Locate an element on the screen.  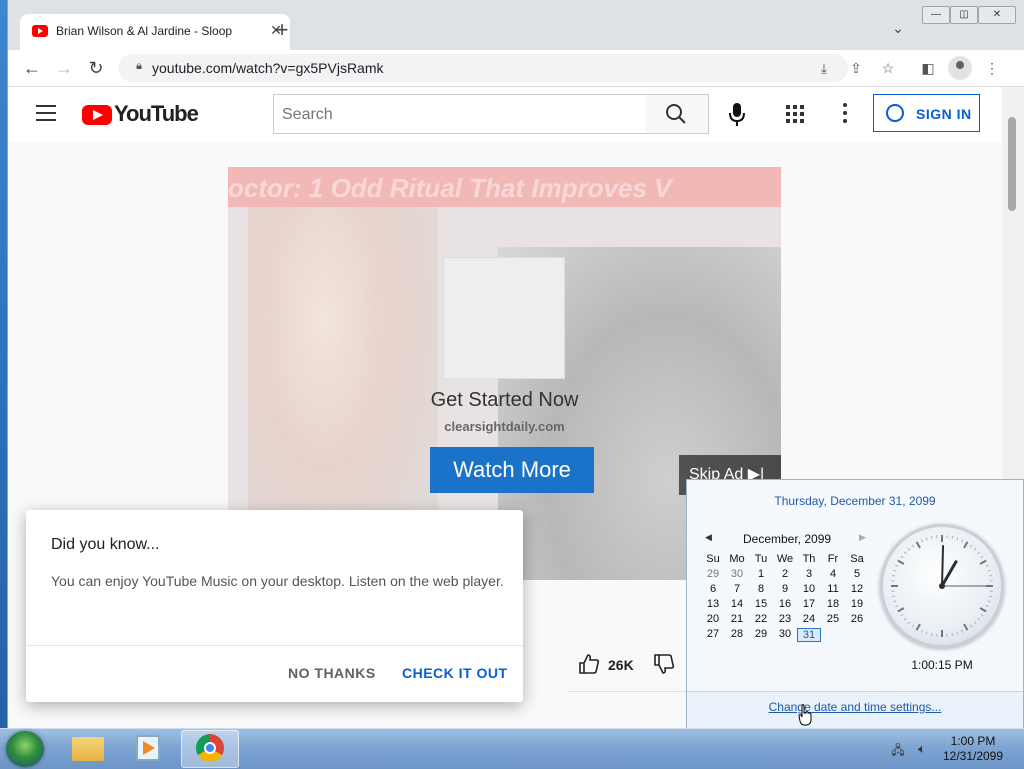
clock-minute-hand is located at coordinates (942, 566).